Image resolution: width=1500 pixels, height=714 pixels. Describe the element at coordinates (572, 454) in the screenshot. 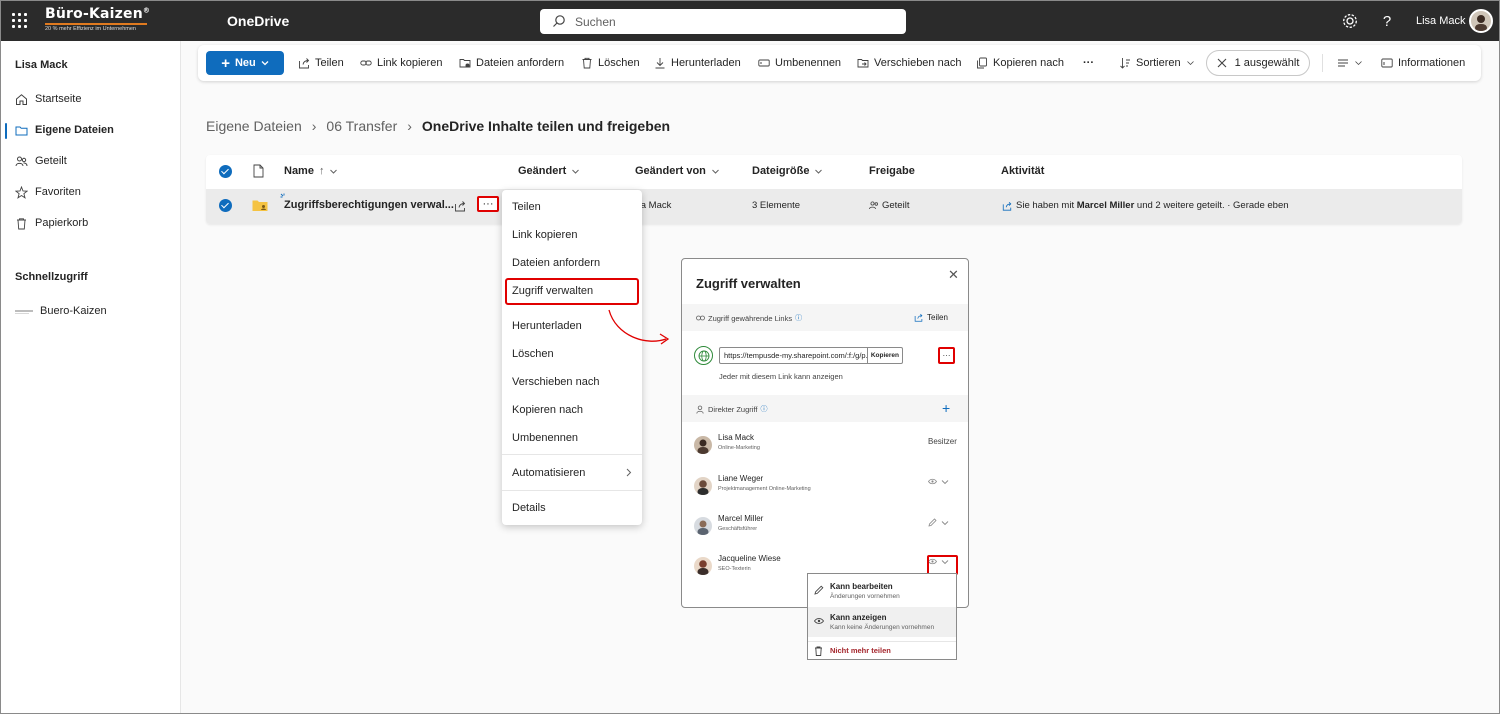

I see `menu-divider` at that location.